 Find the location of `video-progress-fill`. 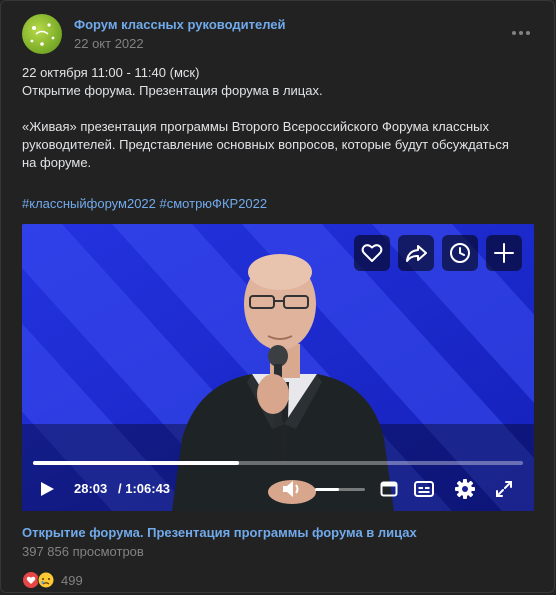

video-progress-fill is located at coordinates (136, 463).